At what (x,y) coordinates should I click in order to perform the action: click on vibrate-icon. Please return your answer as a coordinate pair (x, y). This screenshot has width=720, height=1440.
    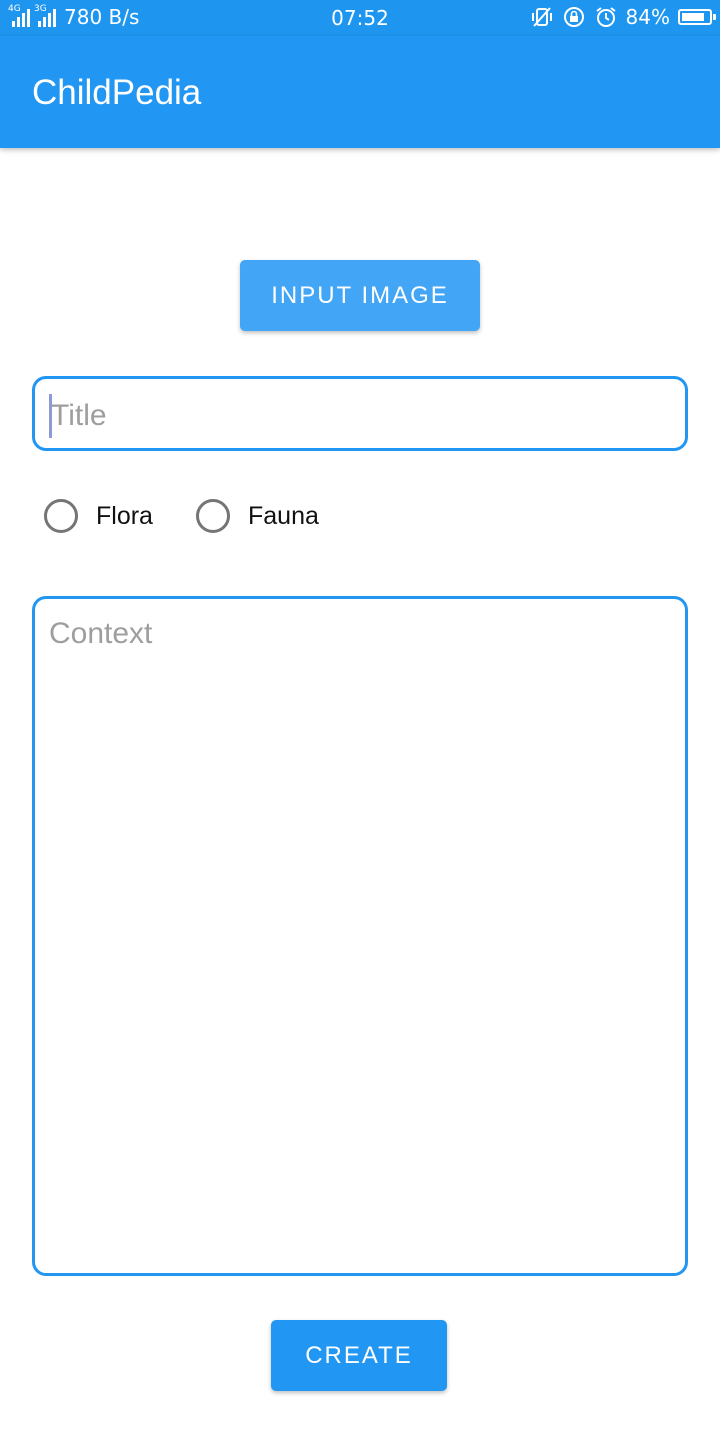
    Looking at the image, I should click on (541, 17).